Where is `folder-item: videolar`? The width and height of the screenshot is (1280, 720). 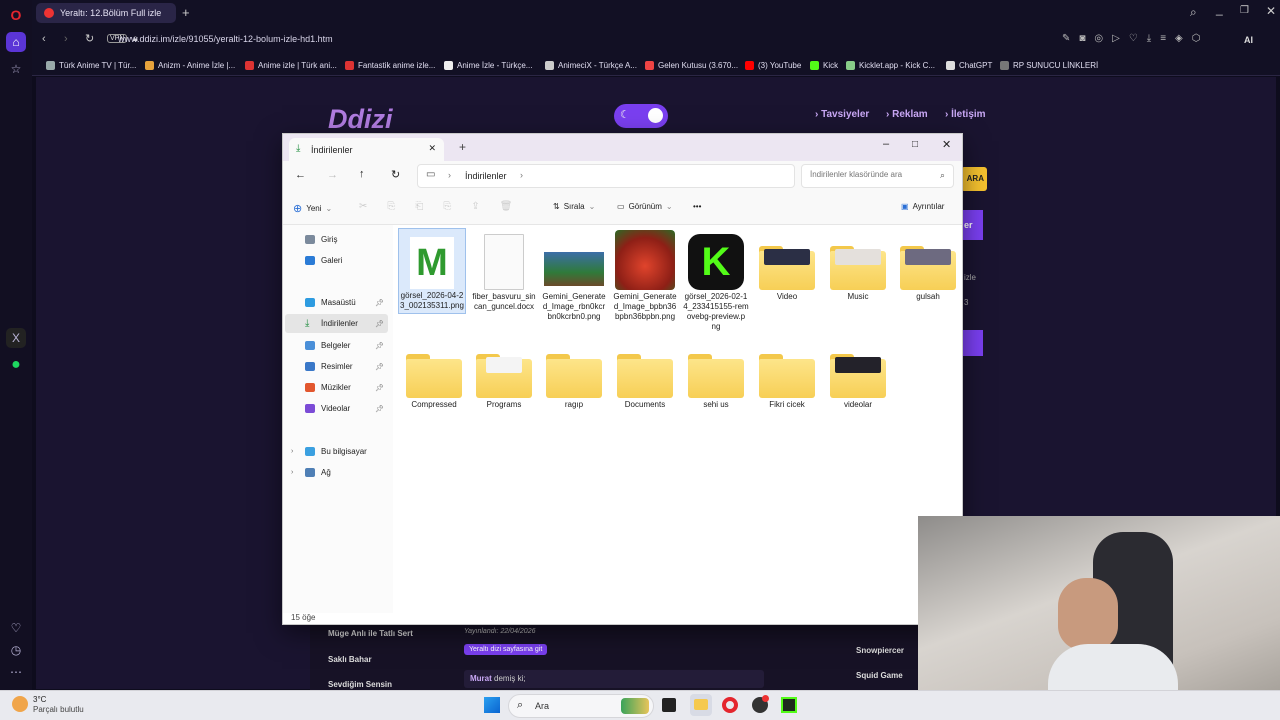
folder-item: videolar is located at coordinates (858, 374).